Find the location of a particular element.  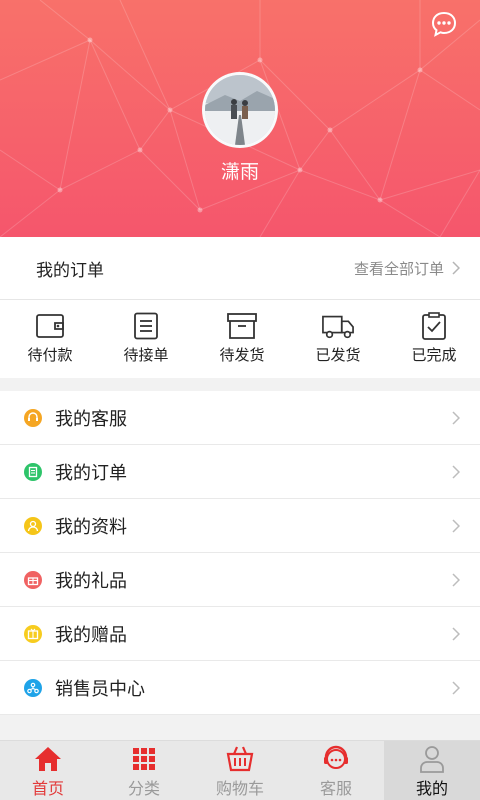

menu-item-customer-service: 我的客服 is located at coordinates (240, 418).